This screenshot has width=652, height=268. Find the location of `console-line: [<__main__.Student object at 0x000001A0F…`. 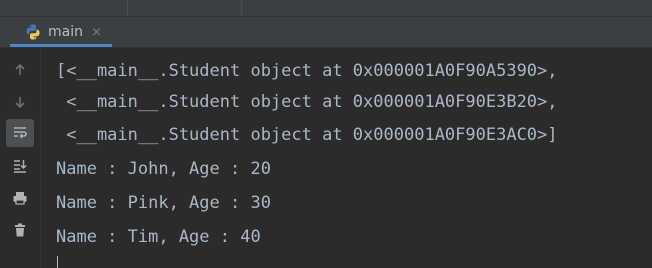

console-line: [<__main__.Student object at 0x000001A0F… is located at coordinates (307, 71).